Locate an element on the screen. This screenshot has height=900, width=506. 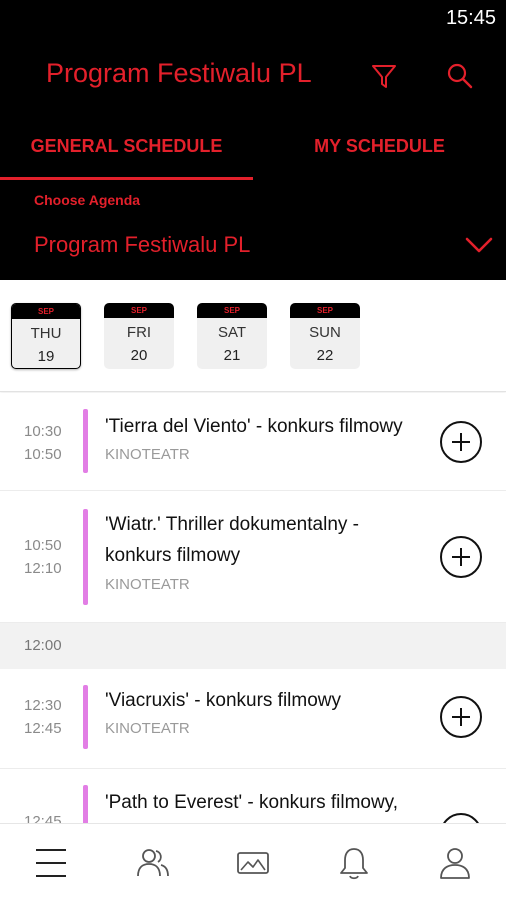
event-end-time: 10:50 is located at coordinates (43, 454).